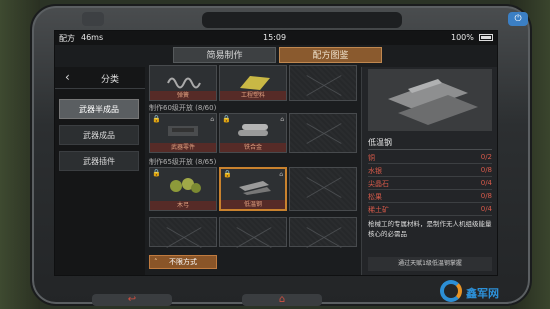  I want to click on recipe-cell-weapon-parts: 🔒 ⌂ 武器零件, so click(183, 133).